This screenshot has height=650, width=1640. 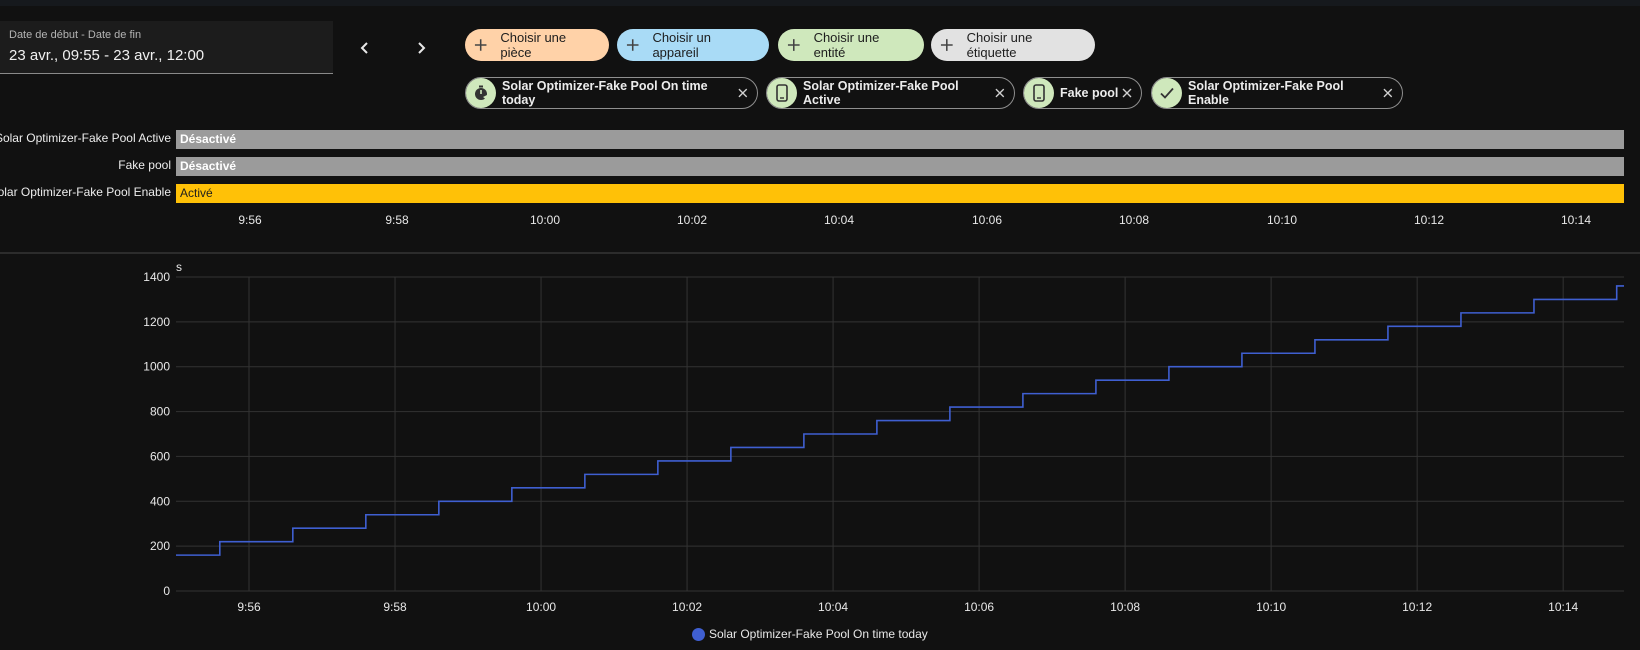 I want to click on y-tick-label: 0, so click(x=166, y=591).